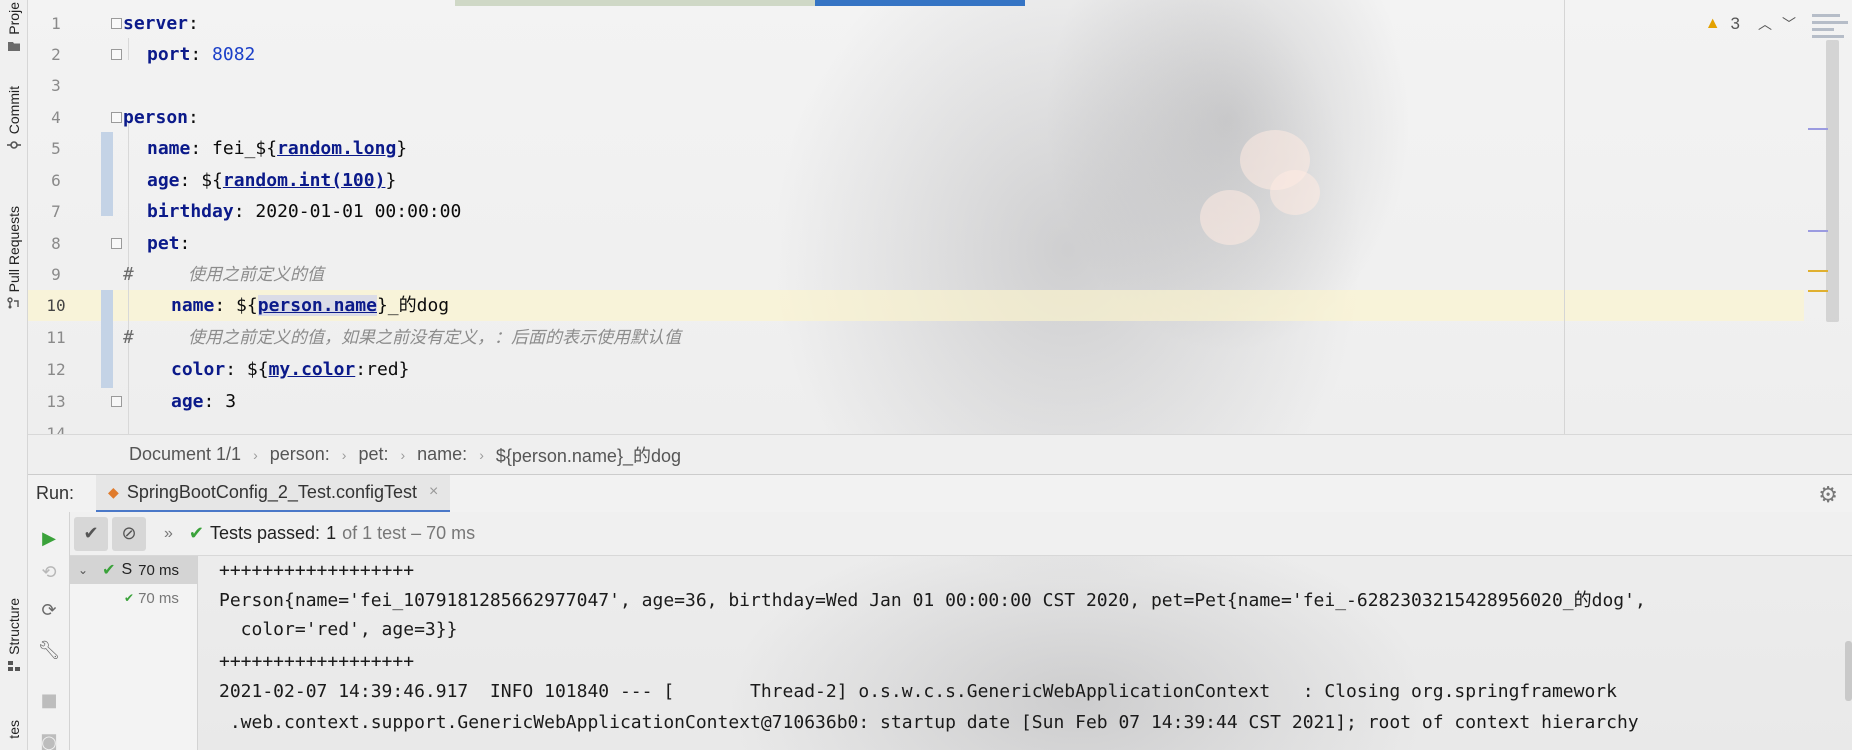  I want to click on favorites-tool-tab: tes, so click(14, 729).